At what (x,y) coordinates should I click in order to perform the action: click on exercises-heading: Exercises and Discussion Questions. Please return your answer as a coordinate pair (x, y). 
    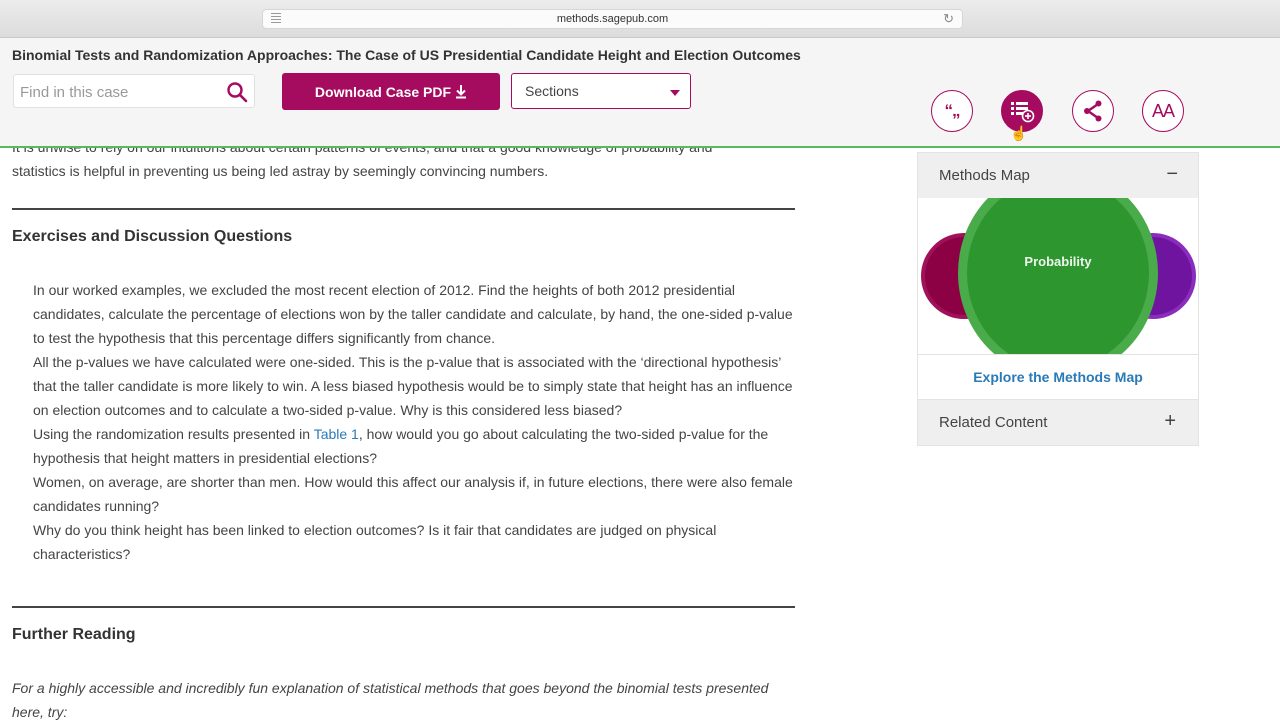
    Looking at the image, I should click on (152, 236).